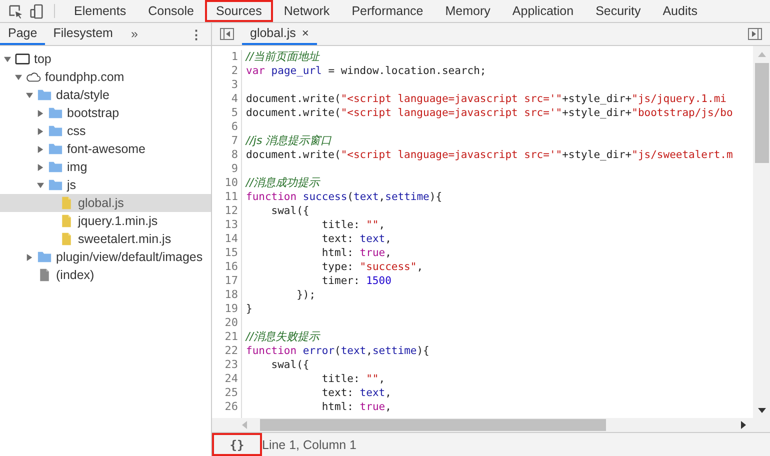  Describe the element at coordinates (77, 167) in the screenshot. I see `tree-label: img` at that location.